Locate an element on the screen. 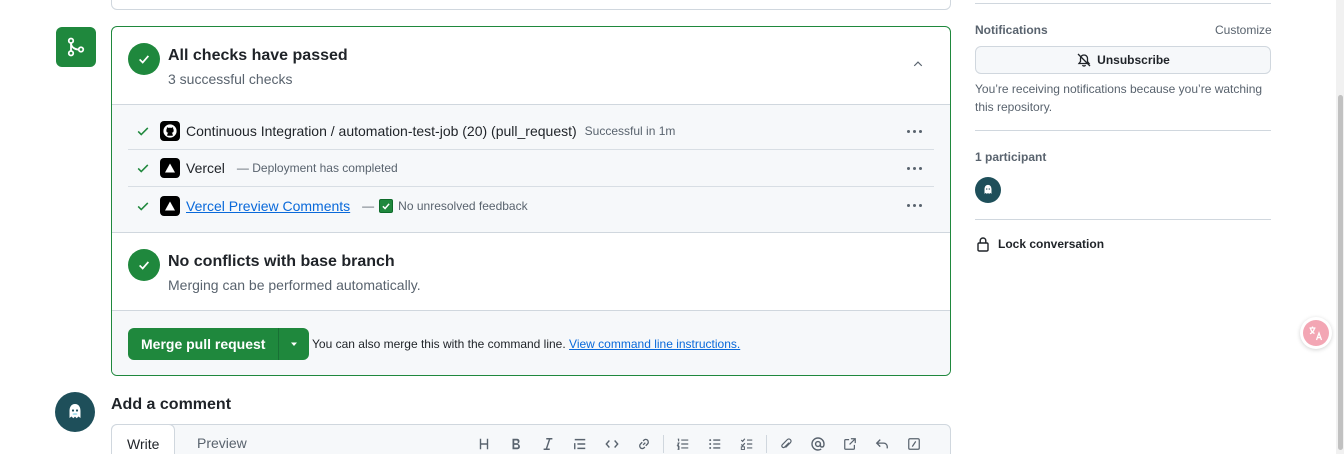 The width and height of the screenshot is (1344, 454). translate-icon is located at coordinates (1316, 333).